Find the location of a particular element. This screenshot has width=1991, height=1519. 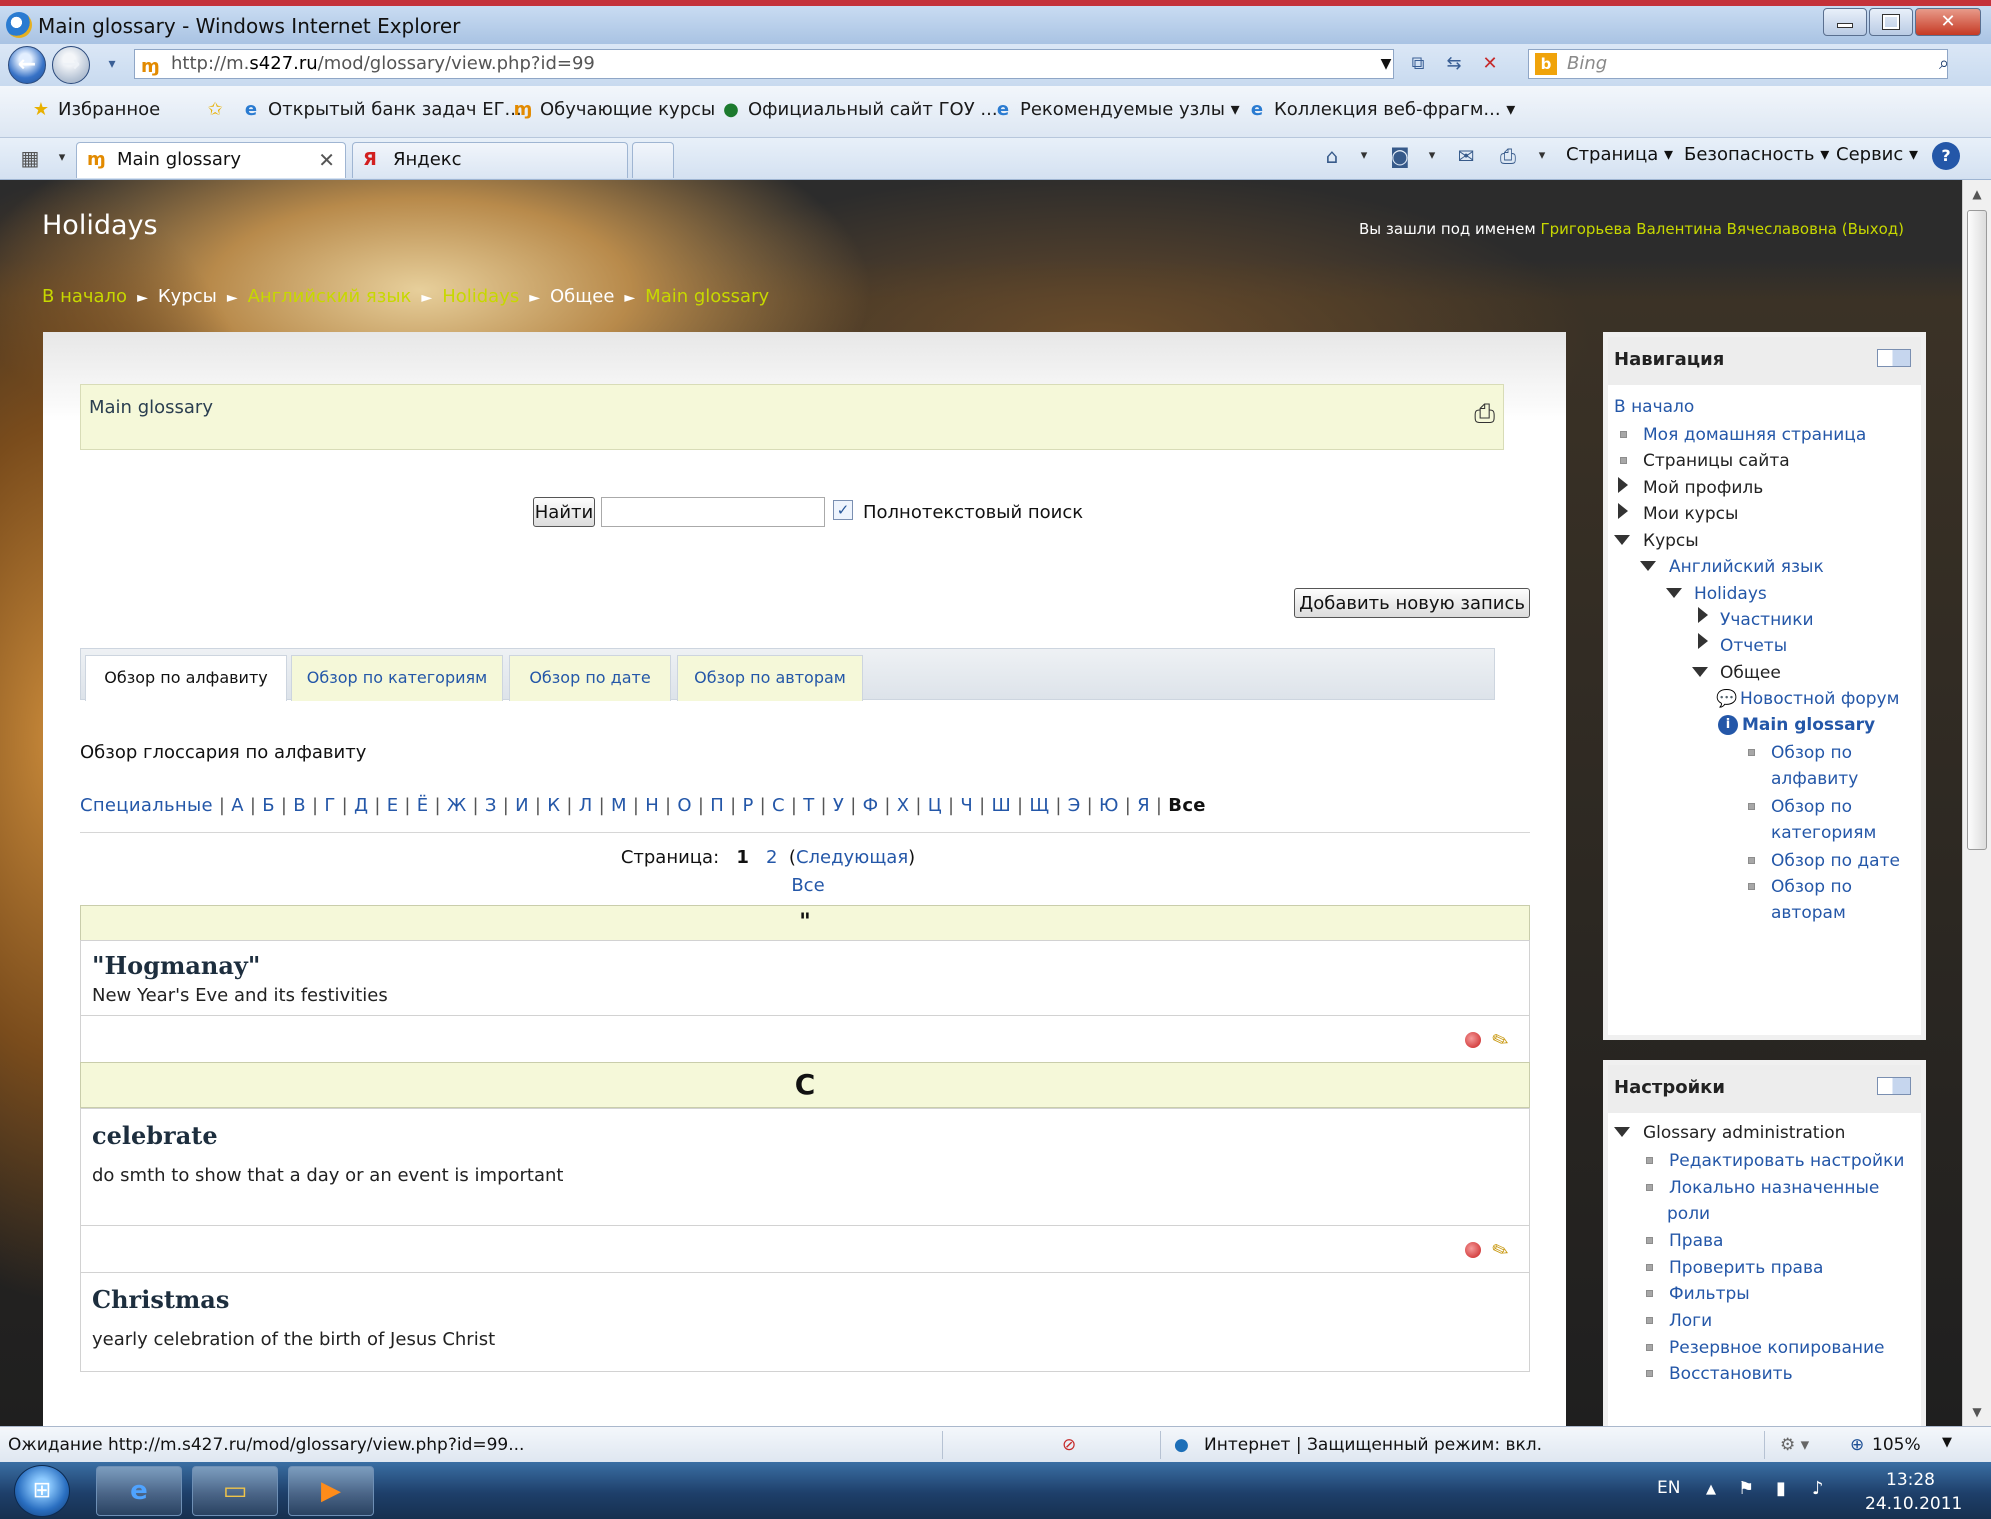

compatibility-icon: ⧉ is located at coordinates (1418, 65).